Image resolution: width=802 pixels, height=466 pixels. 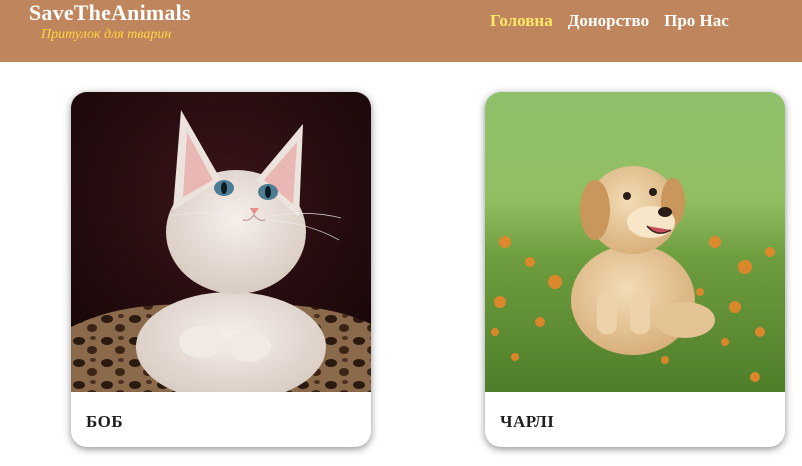 I want to click on brand-title: SaveTheAnimals, so click(x=110, y=13).